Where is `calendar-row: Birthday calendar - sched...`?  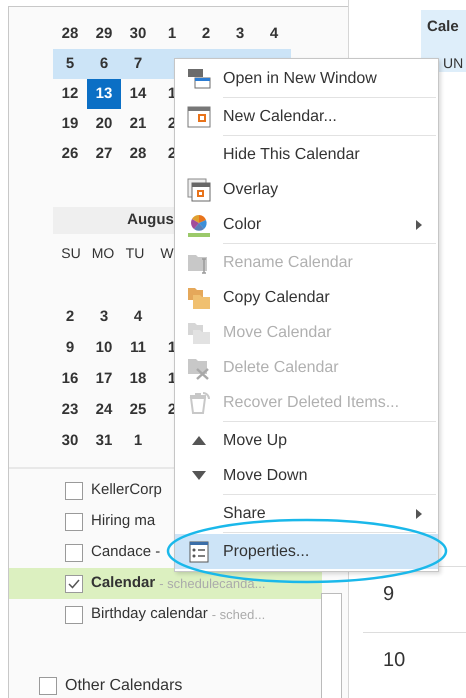 calendar-row: Birthday calendar - sched... is located at coordinates (165, 614).